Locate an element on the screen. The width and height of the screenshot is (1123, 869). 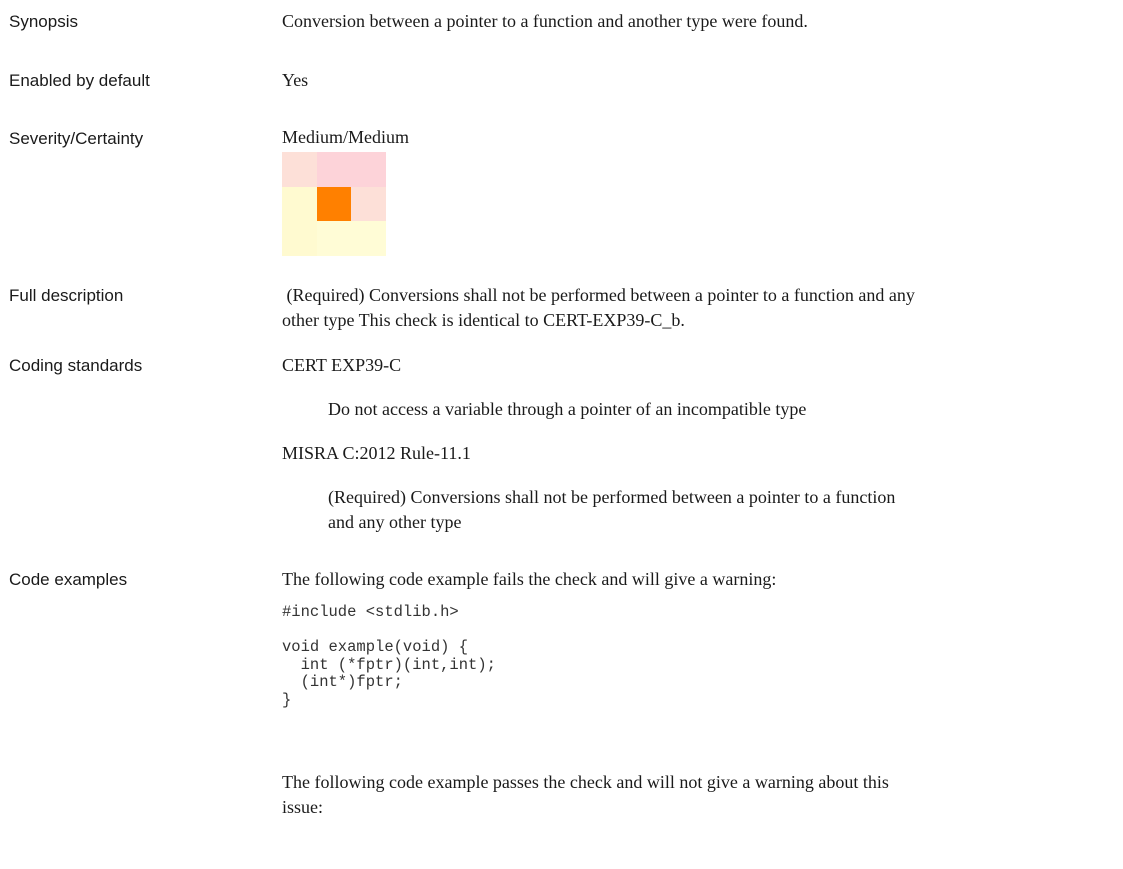
severity-label: Severity/Certainty is located at coordinates (76, 138).